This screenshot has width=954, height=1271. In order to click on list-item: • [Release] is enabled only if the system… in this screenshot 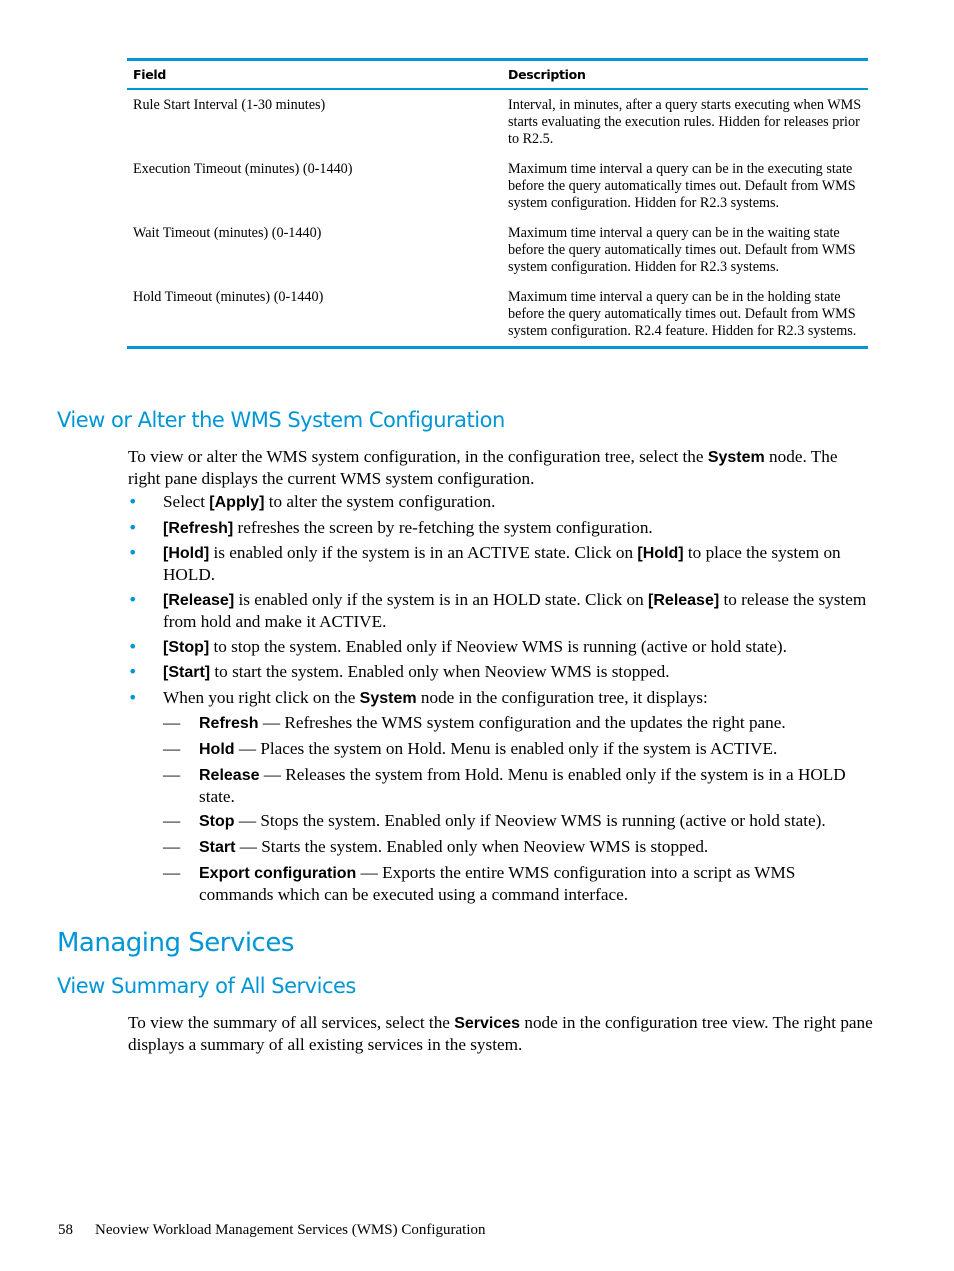, I will do `click(500, 610)`.